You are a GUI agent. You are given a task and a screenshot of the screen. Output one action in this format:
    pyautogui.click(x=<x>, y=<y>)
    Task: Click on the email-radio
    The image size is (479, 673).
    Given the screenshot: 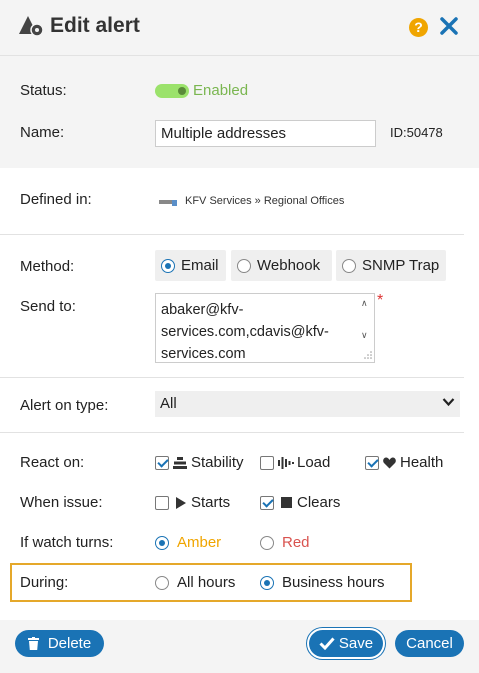 What is the action you would take?
    pyautogui.click(x=168, y=265)
    